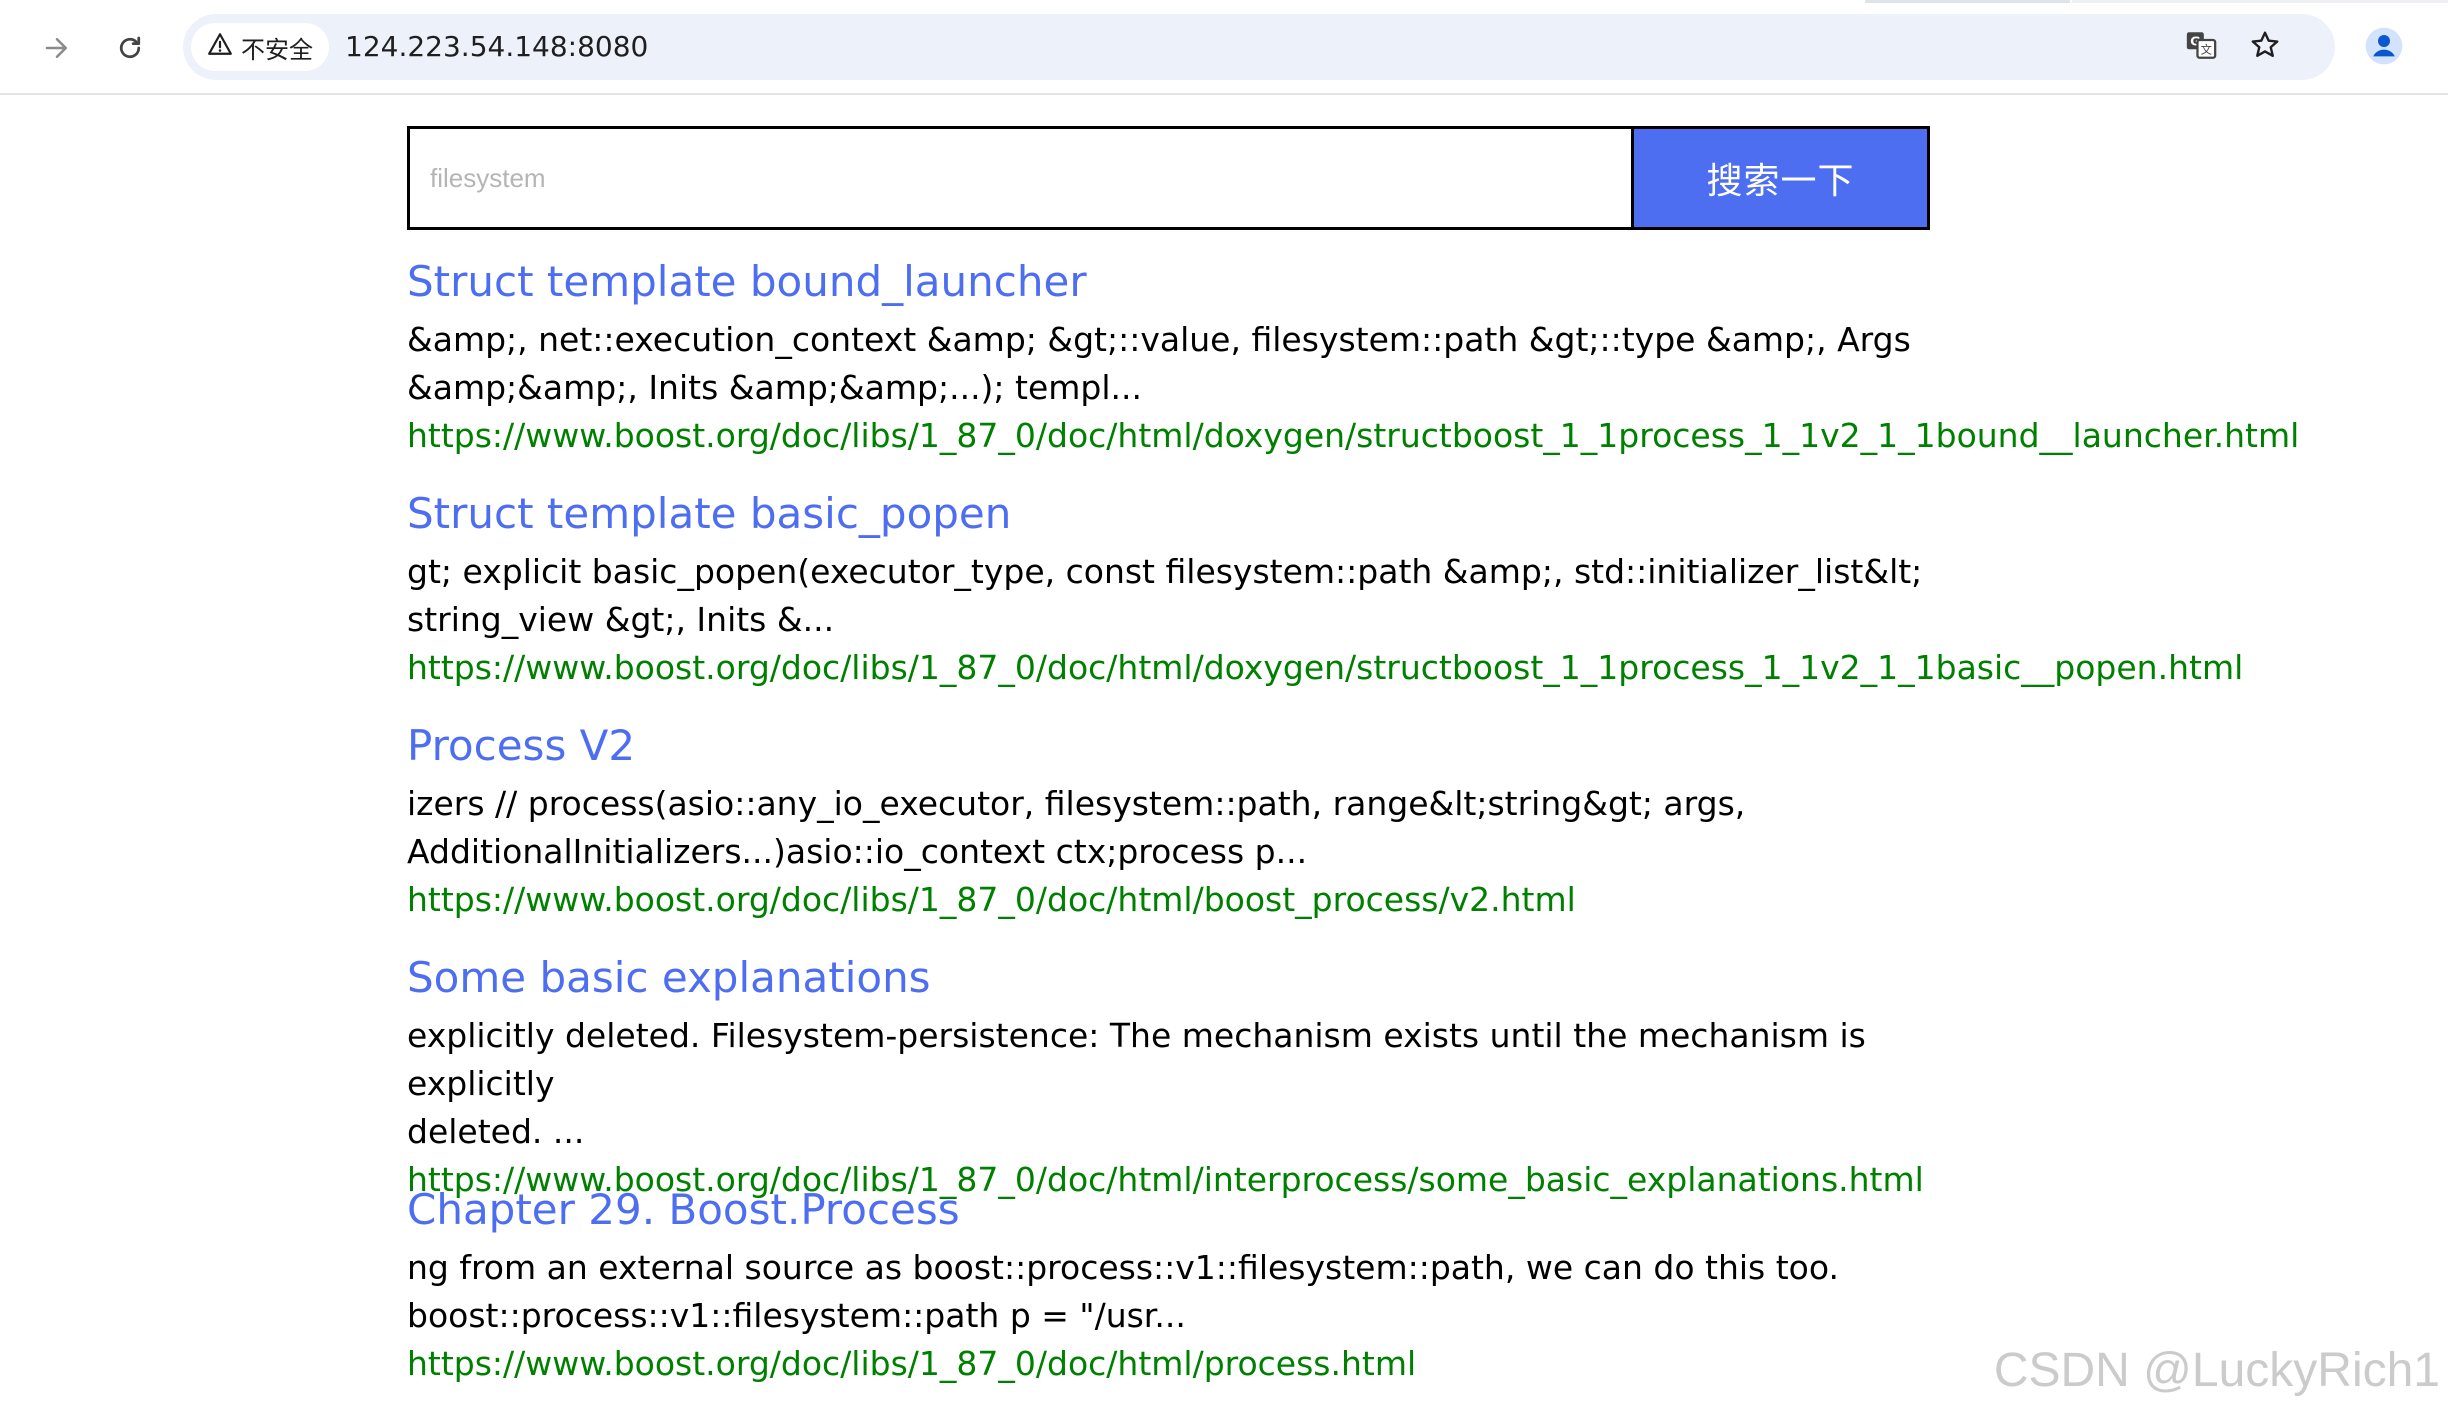  I want to click on result-title-link: Chapter 29. Boost.Process, so click(1357, 1210).